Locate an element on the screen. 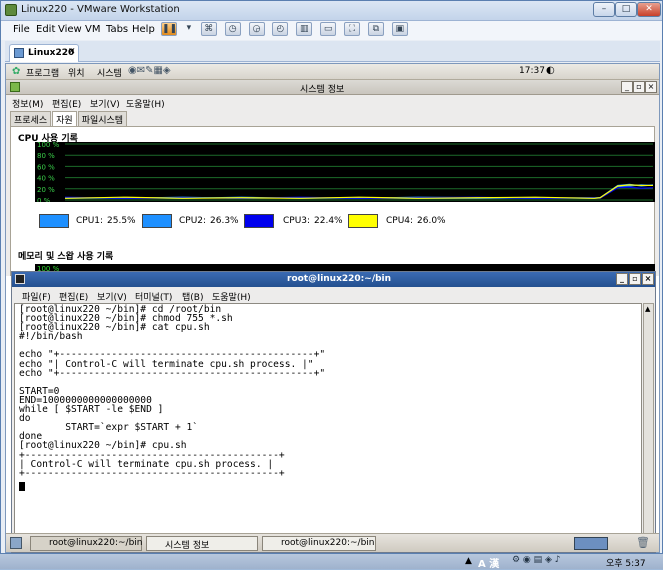  cpu4-color-swatch is located at coordinates (363, 221).